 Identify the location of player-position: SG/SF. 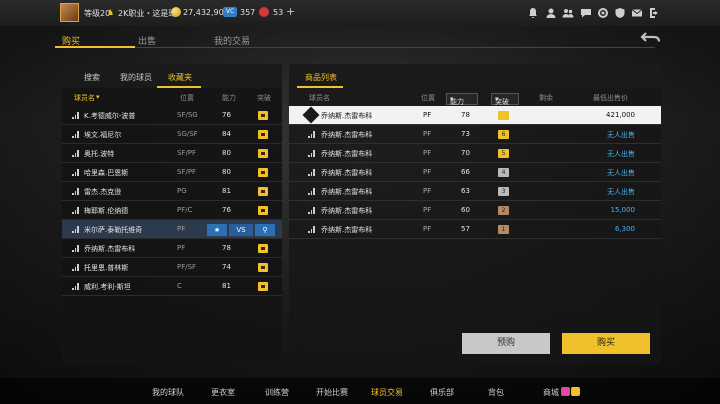
(187, 134).